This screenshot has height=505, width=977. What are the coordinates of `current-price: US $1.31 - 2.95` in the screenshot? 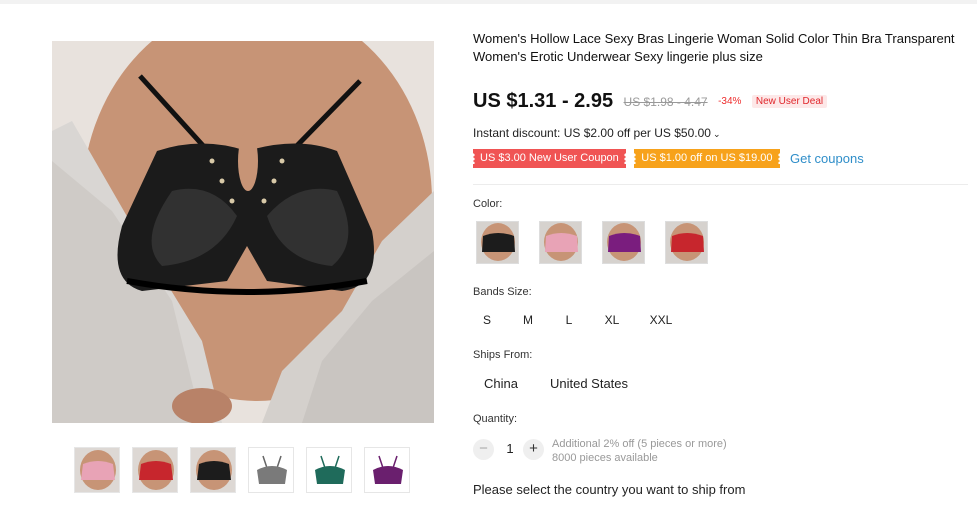 It's located at (543, 101).